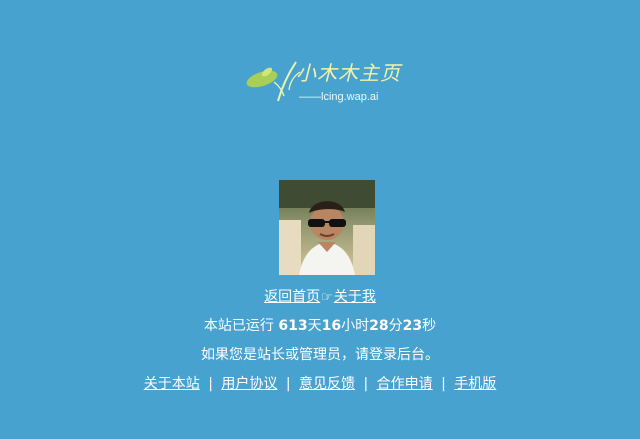 Image resolution: width=640 pixels, height=439 pixels. I want to click on uptime-days-unit: 天, so click(314, 326).